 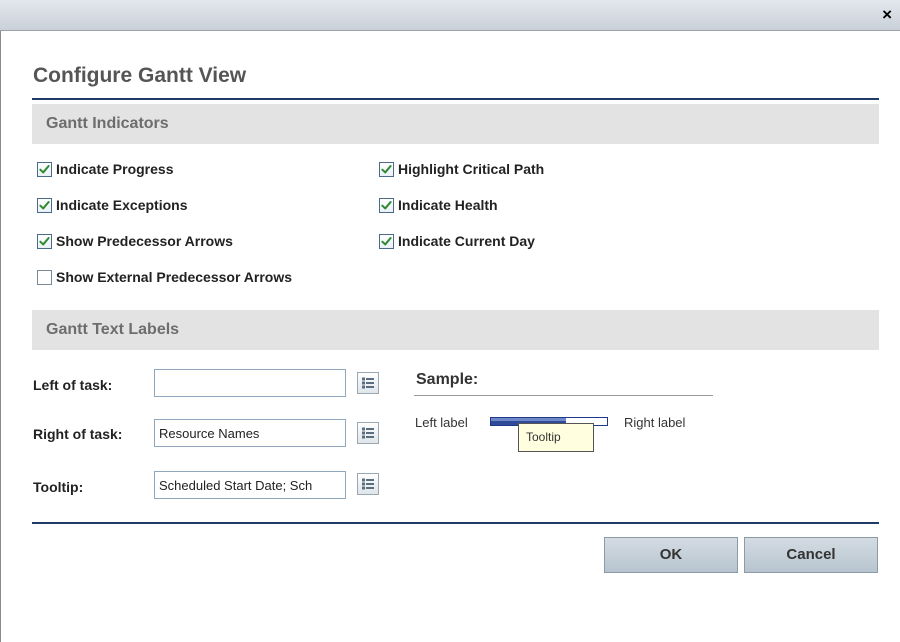 What do you see at coordinates (78, 434) in the screenshot?
I see `right-of-task-label: Right of task:` at bounding box center [78, 434].